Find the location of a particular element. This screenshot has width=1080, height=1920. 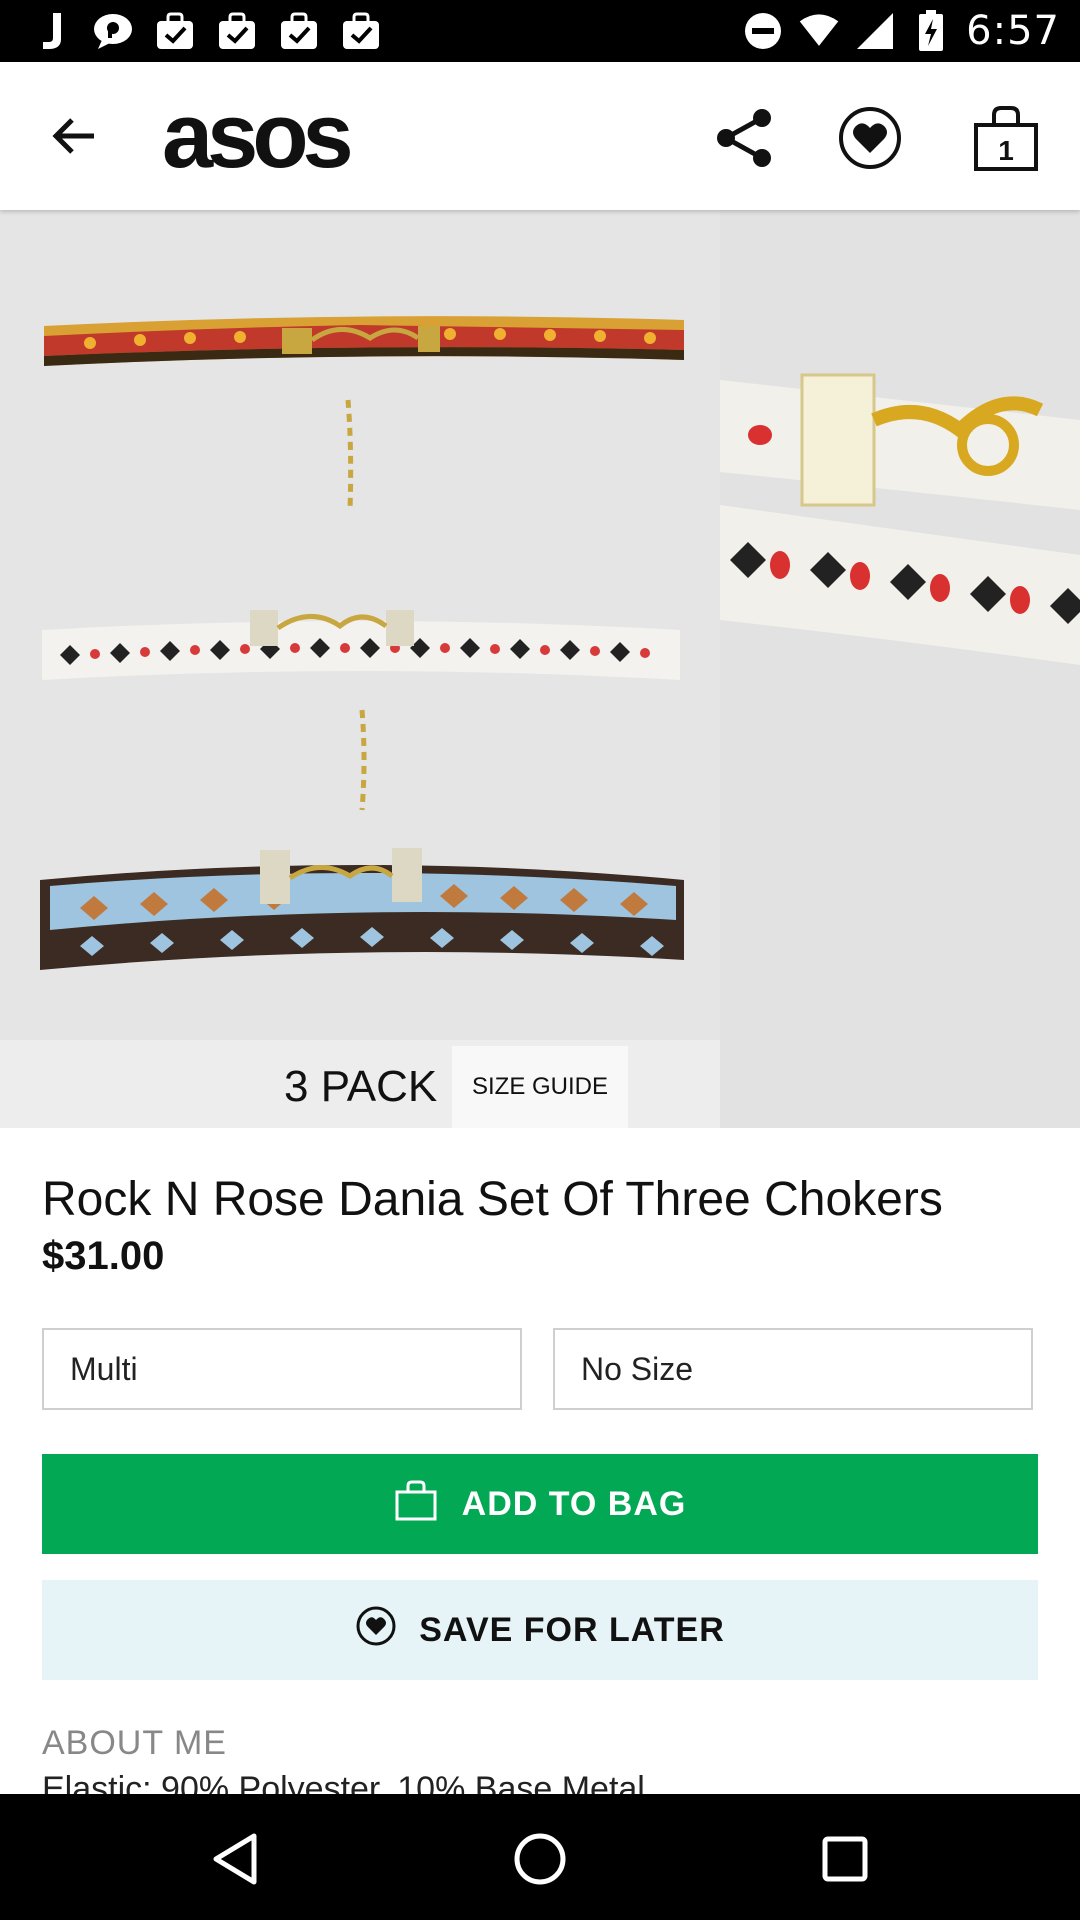

chat-icon is located at coordinates (113, 31).